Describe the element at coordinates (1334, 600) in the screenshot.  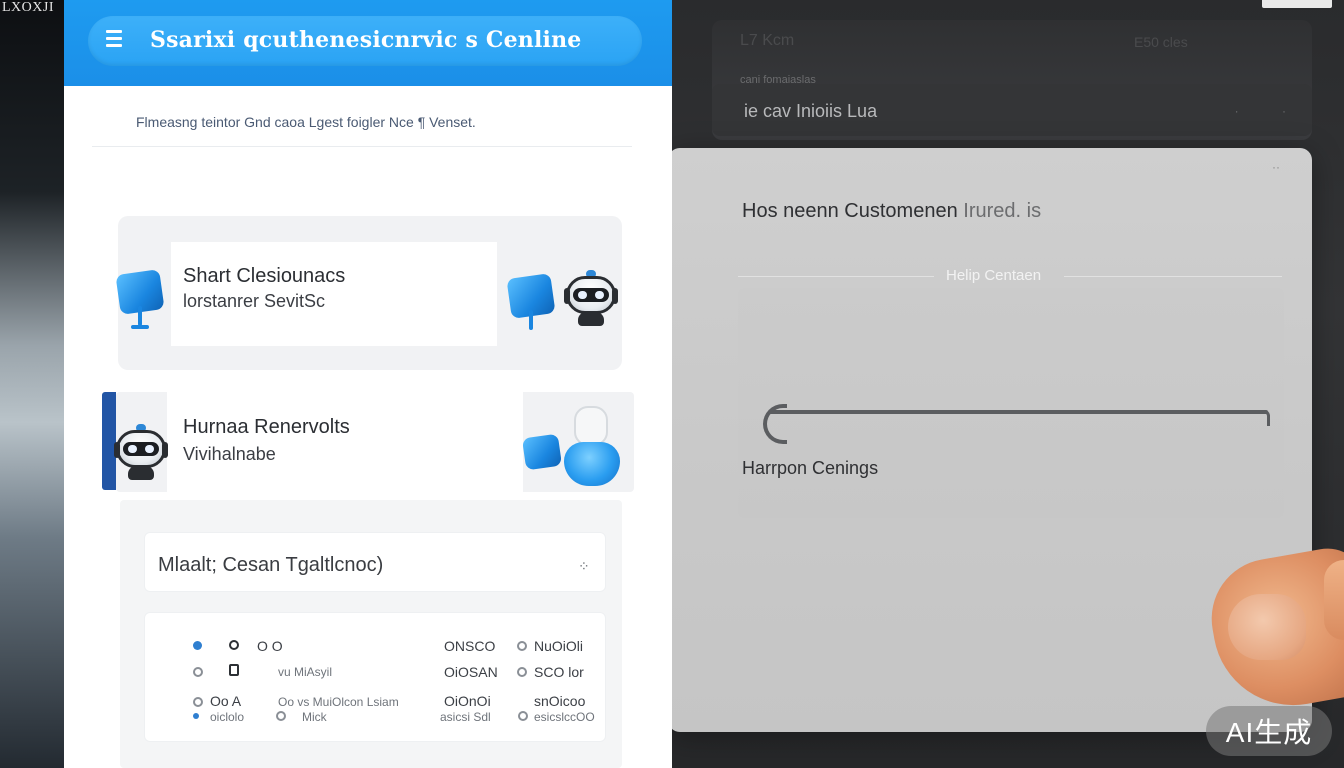
I see `finger-tip-image` at that location.